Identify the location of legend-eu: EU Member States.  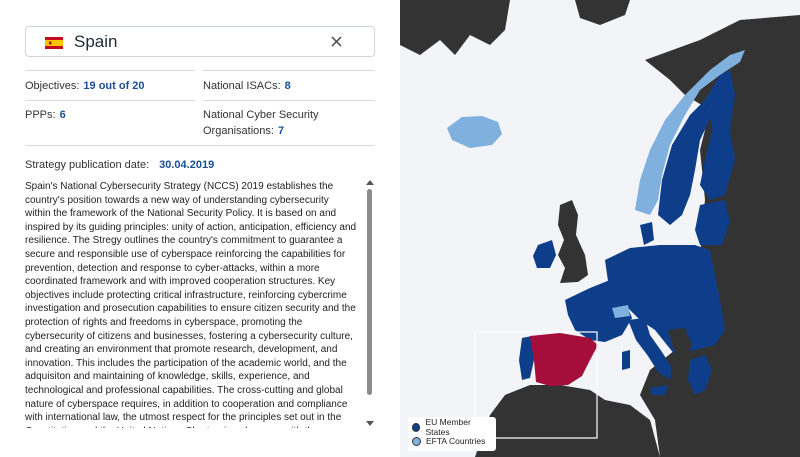
(452, 427).